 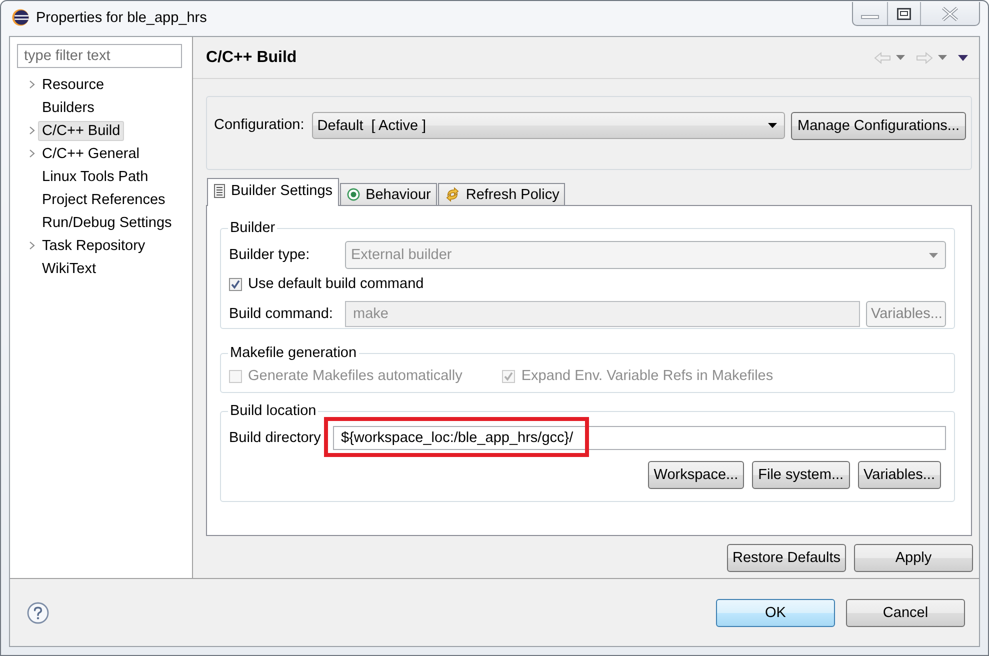 I want to click on checkbox-label: Use default build command, so click(x=336, y=284).